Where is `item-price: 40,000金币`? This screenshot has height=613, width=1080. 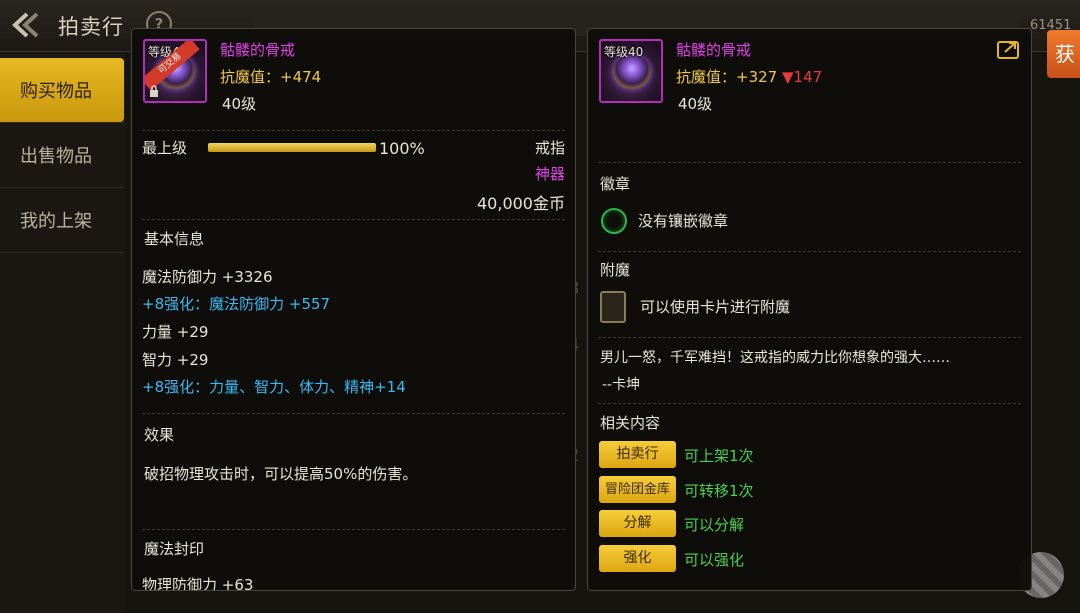
item-price: 40,000金币 is located at coordinates (521, 203).